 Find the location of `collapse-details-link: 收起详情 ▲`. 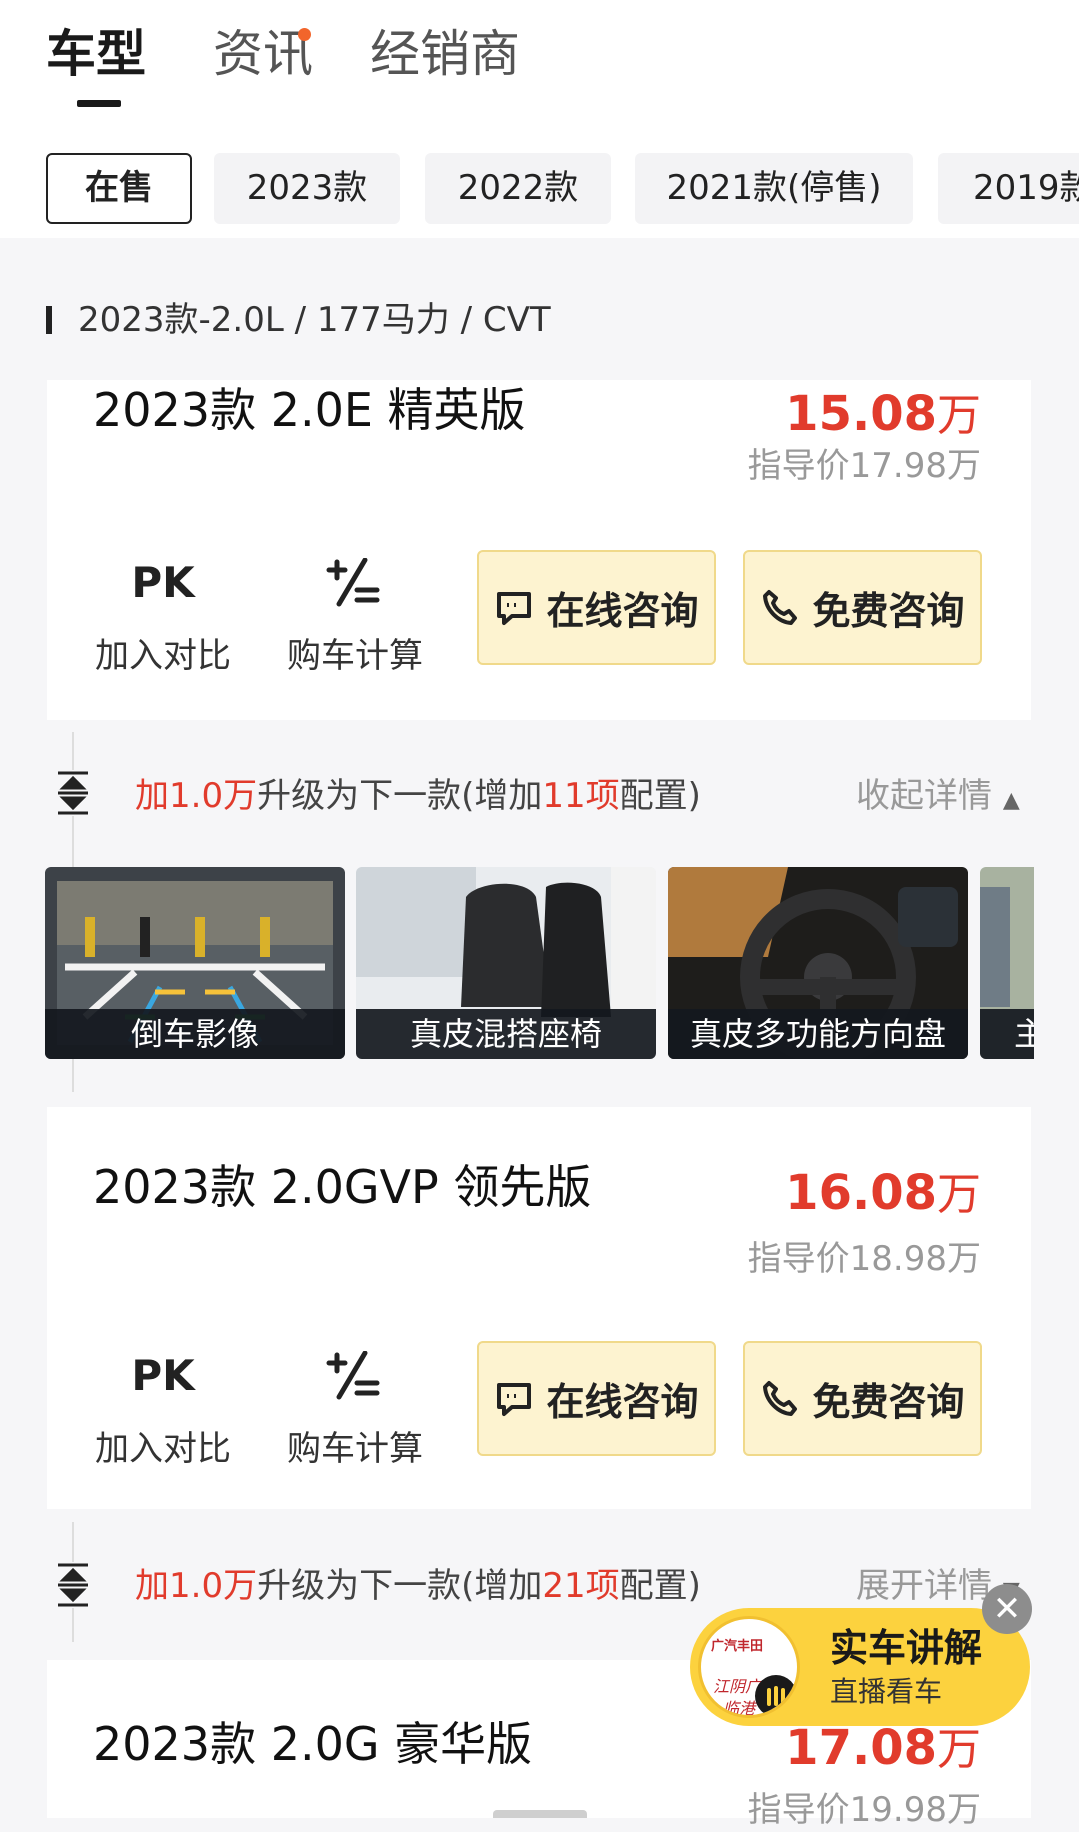

collapse-details-link: 收起详情 ▲ is located at coordinates (938, 798).